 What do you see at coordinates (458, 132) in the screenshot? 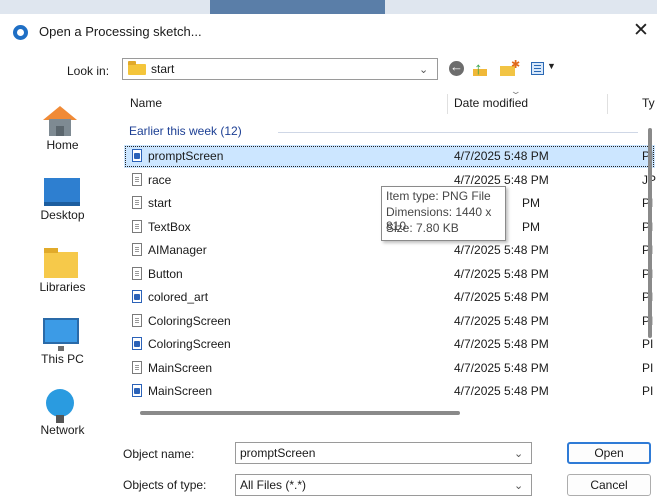
I see `group-divider` at bounding box center [458, 132].